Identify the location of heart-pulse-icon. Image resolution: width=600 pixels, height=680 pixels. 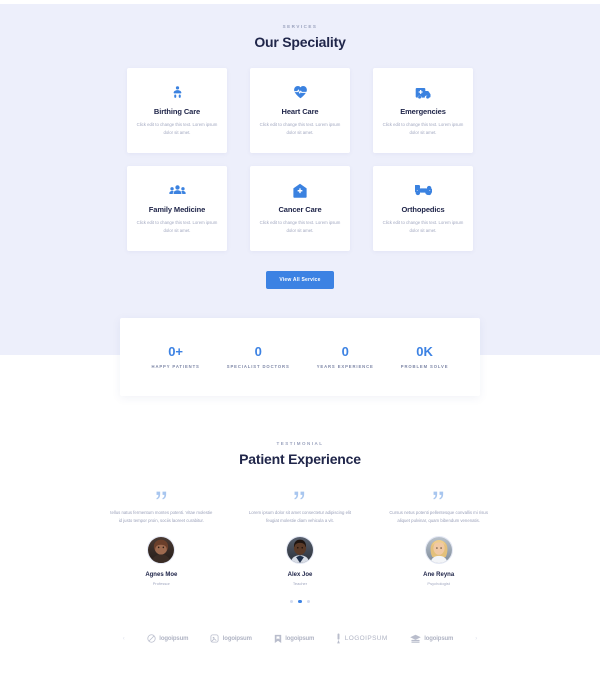
(300, 92).